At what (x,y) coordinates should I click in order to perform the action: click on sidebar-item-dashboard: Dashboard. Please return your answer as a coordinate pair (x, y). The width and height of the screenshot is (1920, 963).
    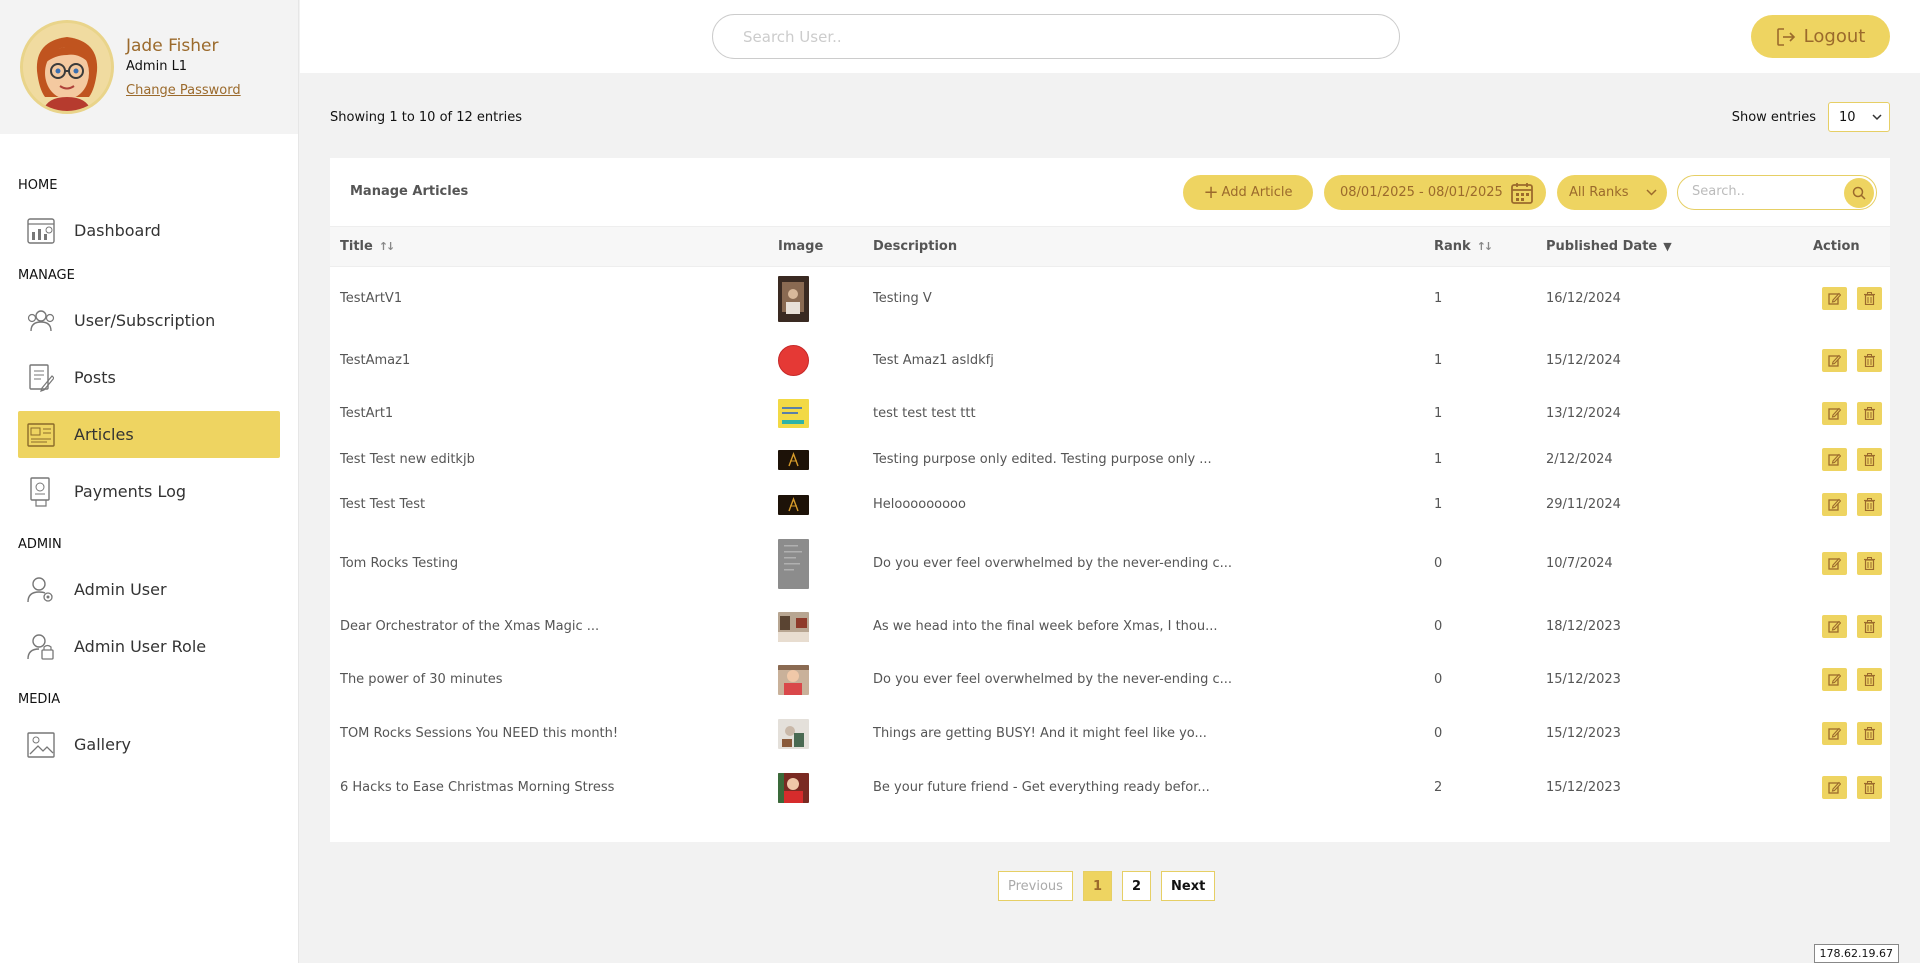
    Looking at the image, I should click on (149, 230).